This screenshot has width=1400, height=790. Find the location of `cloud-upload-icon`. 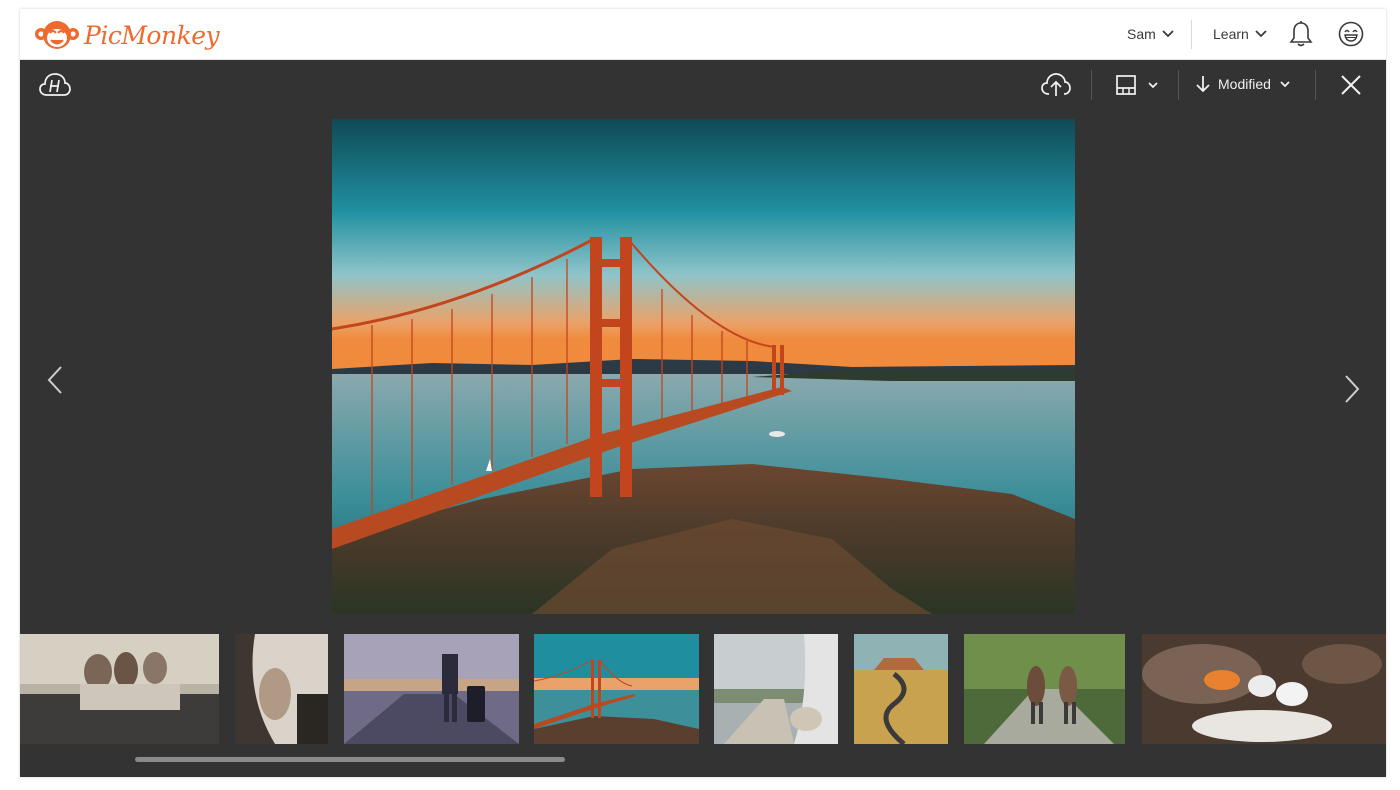

cloud-upload-icon is located at coordinates (1056, 84).